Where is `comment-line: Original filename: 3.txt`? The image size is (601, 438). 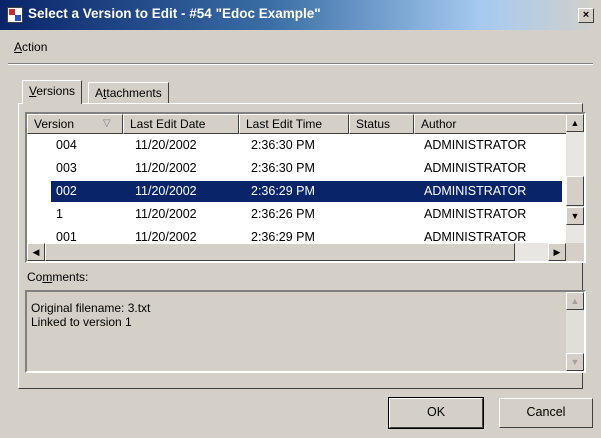
comment-line: Original filename: 3.txt is located at coordinates (91, 308).